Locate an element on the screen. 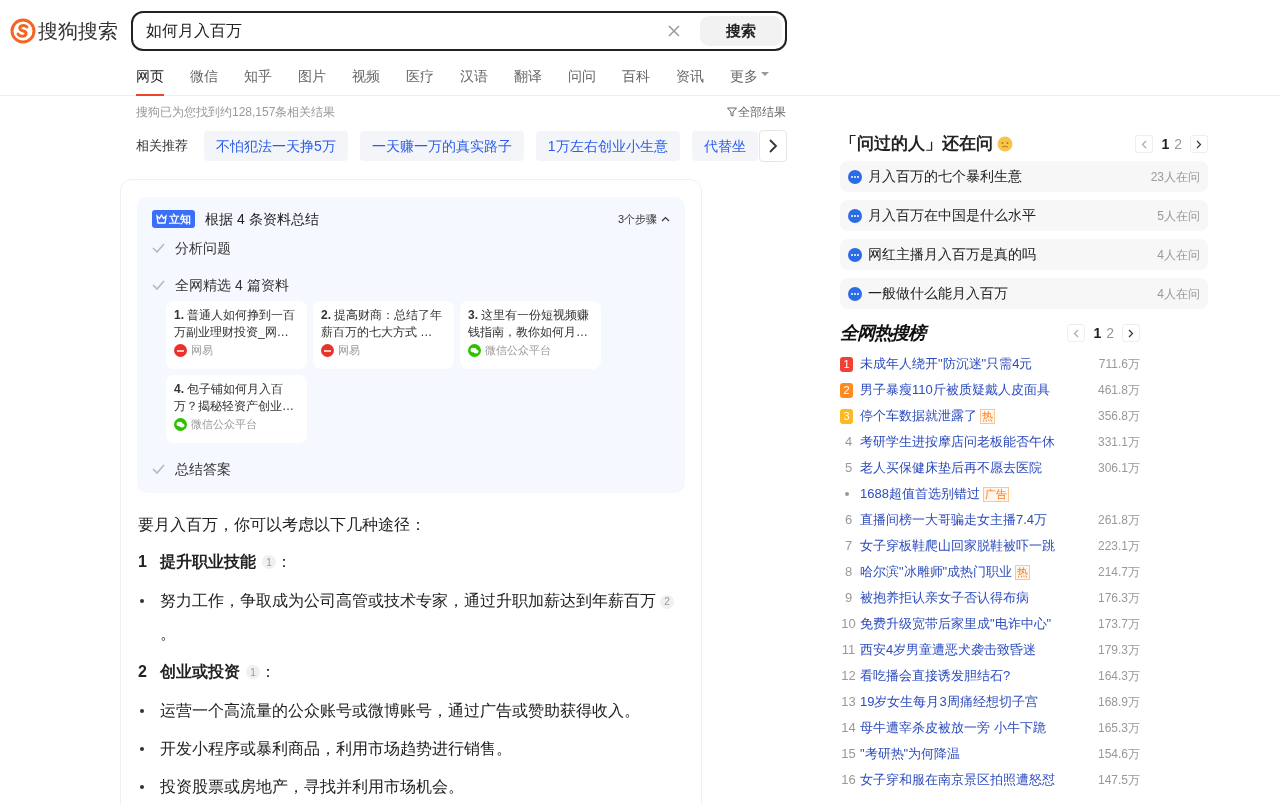 Image resolution: width=1280 pixels, height=804 pixels. rank-number: 16 is located at coordinates (848, 780).